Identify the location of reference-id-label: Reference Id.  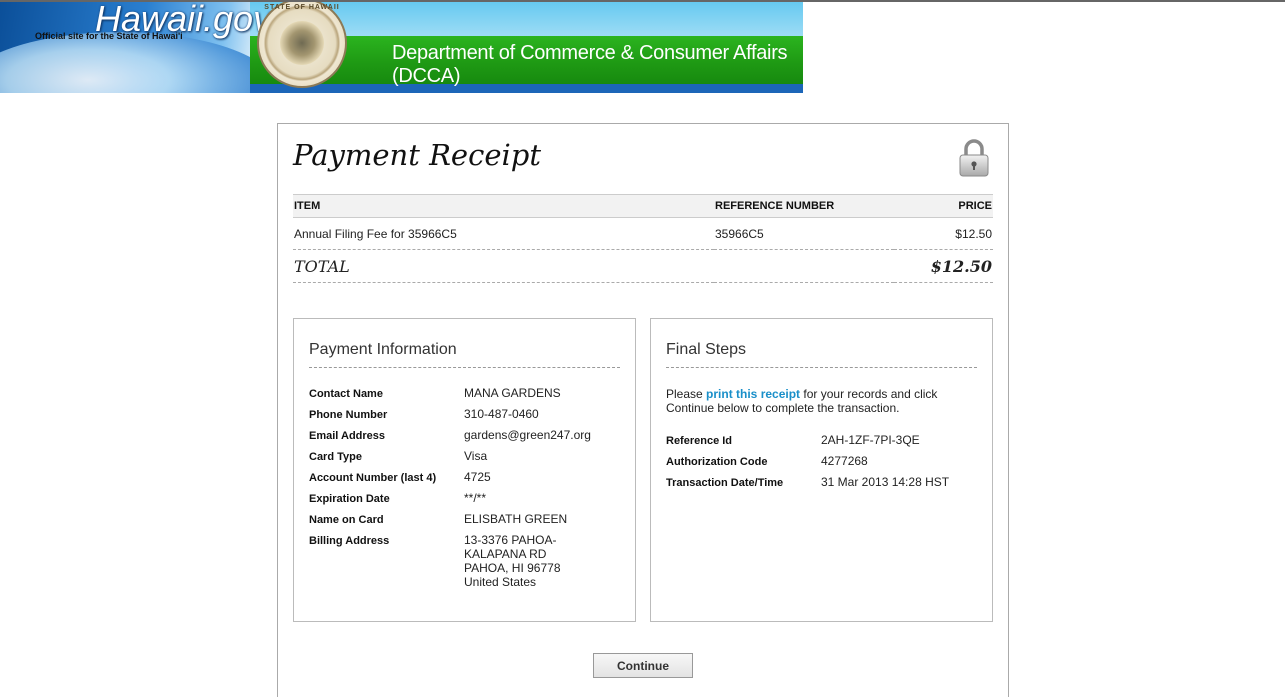
(699, 441).